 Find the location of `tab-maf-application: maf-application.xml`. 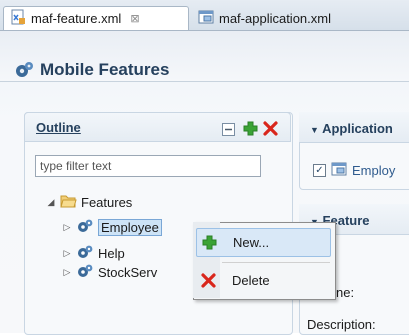

tab-maf-application: maf-application.xml is located at coordinates (292, 18).